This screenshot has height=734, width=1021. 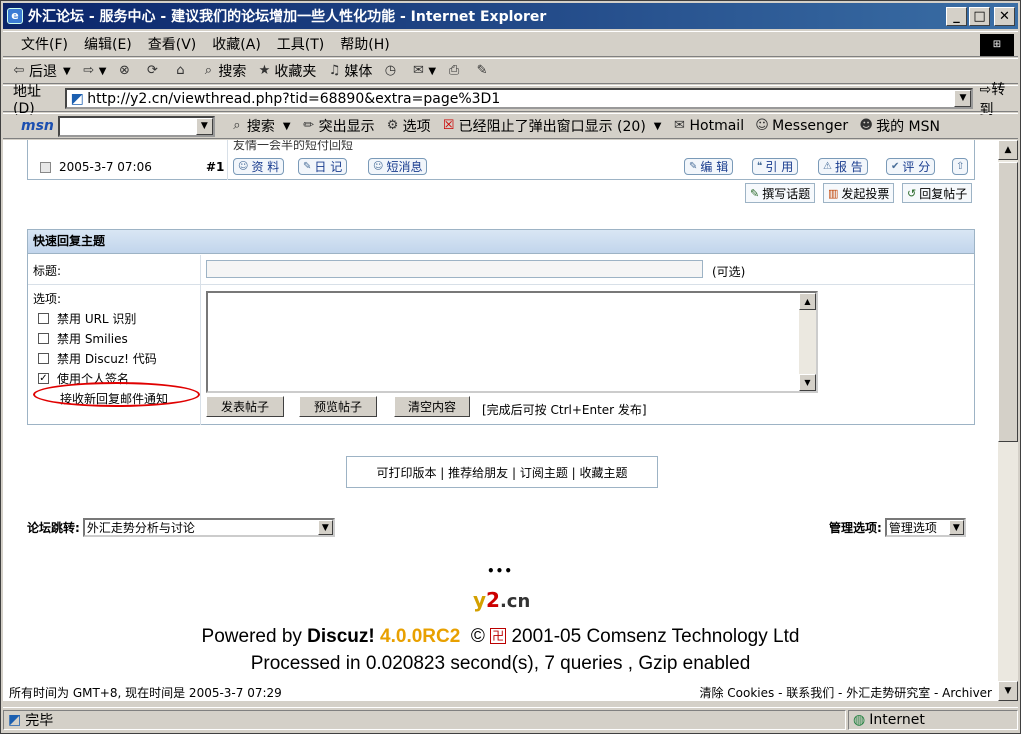 What do you see at coordinates (136, 126) in the screenshot?
I see `msn-search-input: ▼` at bounding box center [136, 126].